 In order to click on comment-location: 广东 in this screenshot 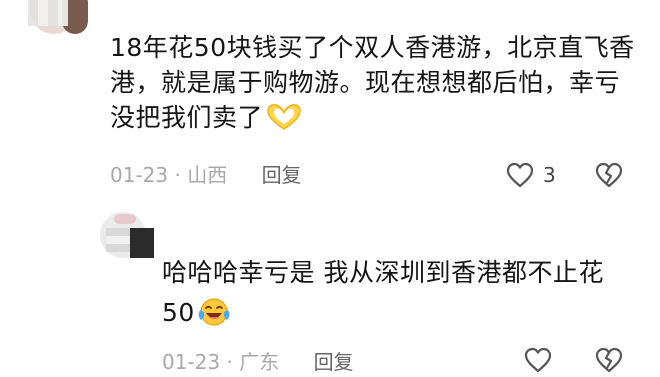, I will do `click(259, 362)`.